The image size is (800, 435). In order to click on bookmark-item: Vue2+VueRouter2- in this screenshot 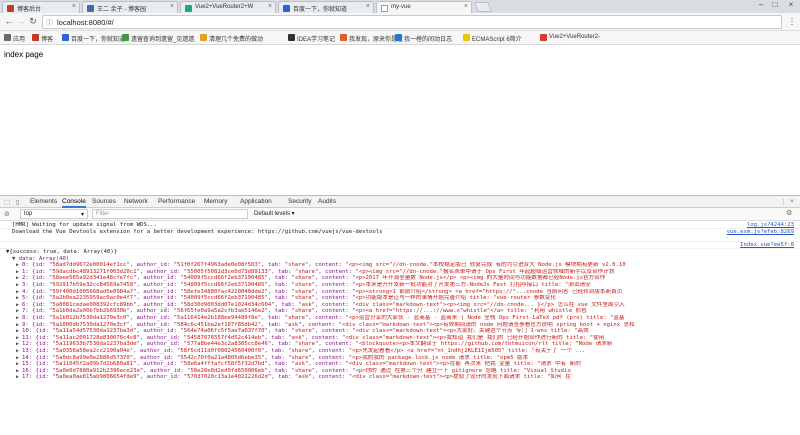, I will do `click(570, 37)`.